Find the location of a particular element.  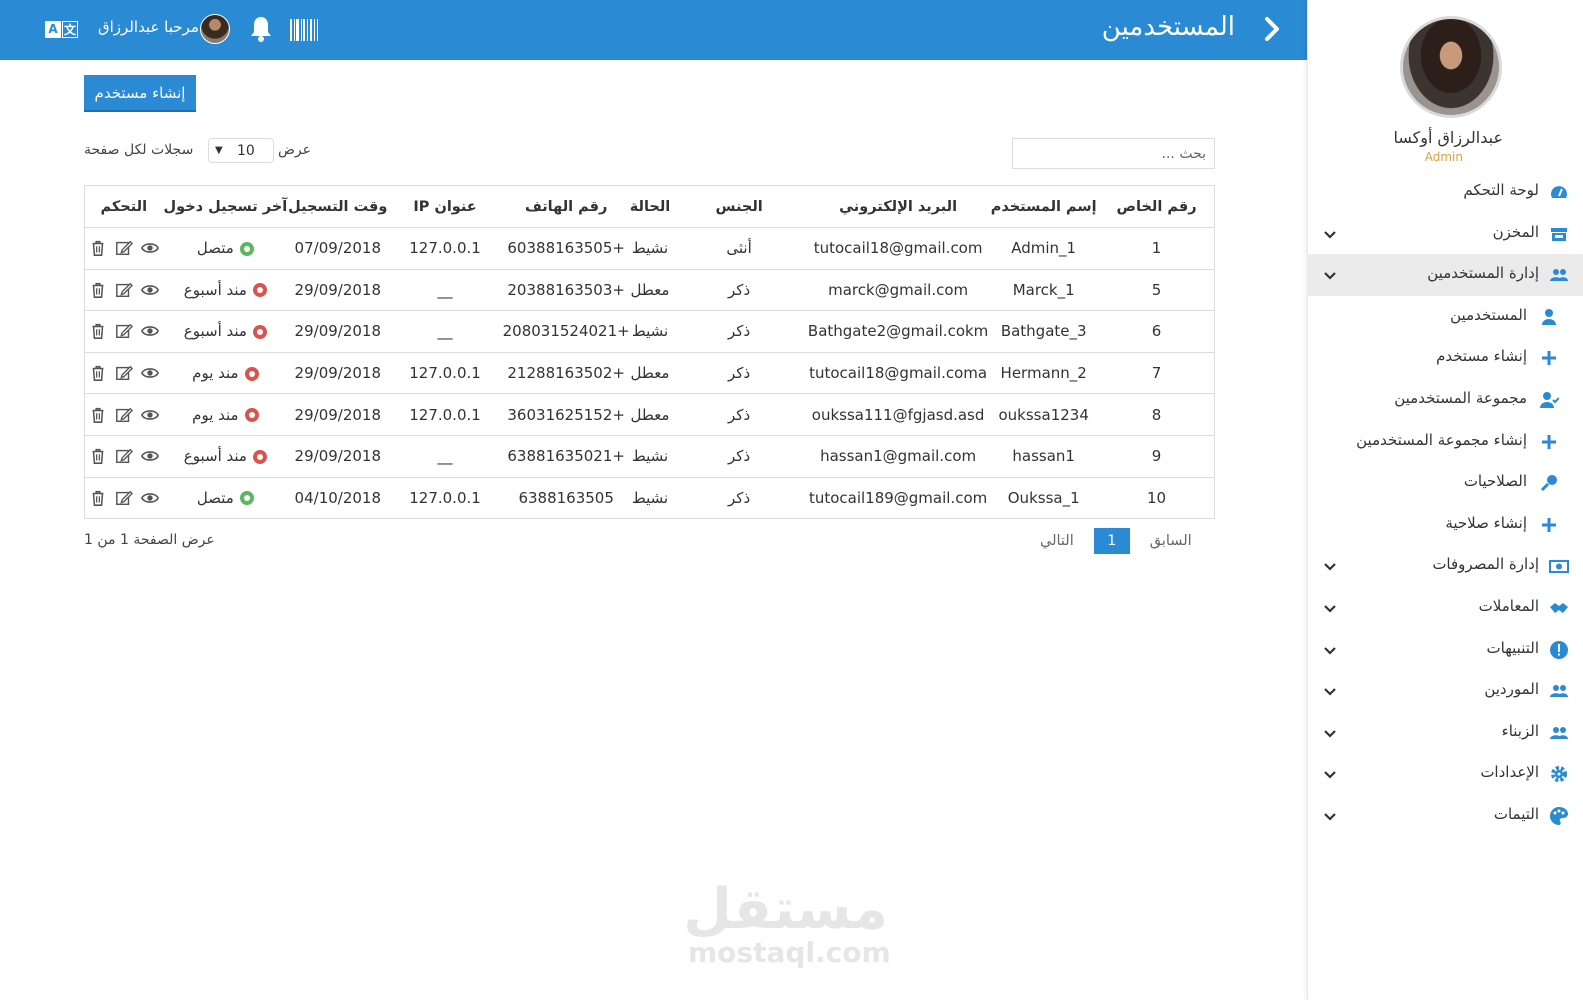

prev-page-link: السابق is located at coordinates (1171, 541).